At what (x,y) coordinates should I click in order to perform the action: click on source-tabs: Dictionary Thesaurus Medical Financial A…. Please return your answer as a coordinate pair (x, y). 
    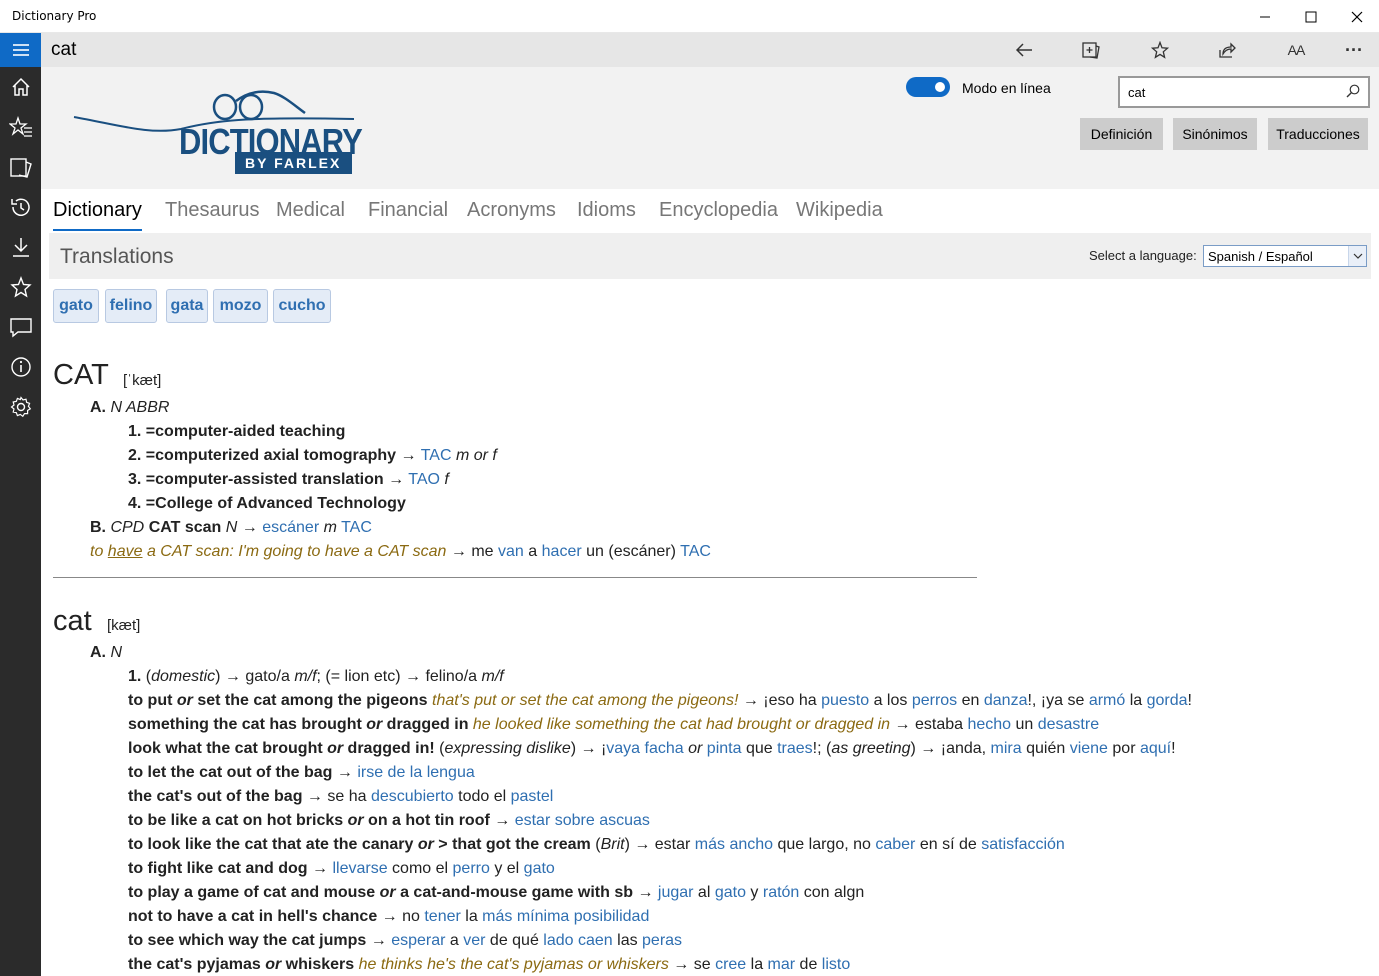
    Looking at the image, I should click on (710, 211).